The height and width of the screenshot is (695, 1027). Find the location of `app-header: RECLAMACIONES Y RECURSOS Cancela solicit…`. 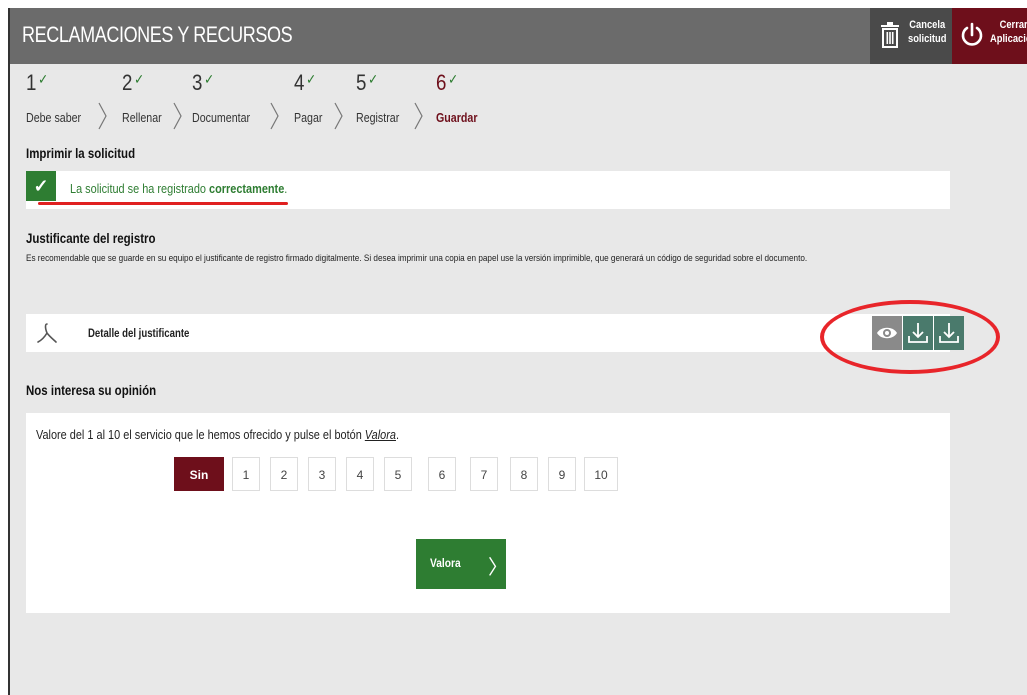

app-header: RECLAMACIONES Y RECURSOS Cancela solicit… is located at coordinates (518, 36).